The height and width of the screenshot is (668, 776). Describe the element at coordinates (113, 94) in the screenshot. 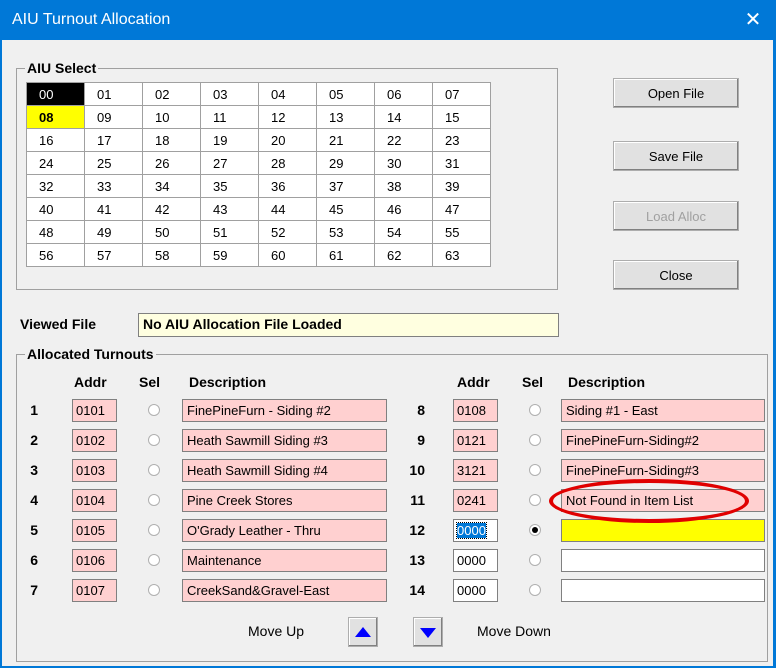

I see `aiu-cell: 01` at that location.